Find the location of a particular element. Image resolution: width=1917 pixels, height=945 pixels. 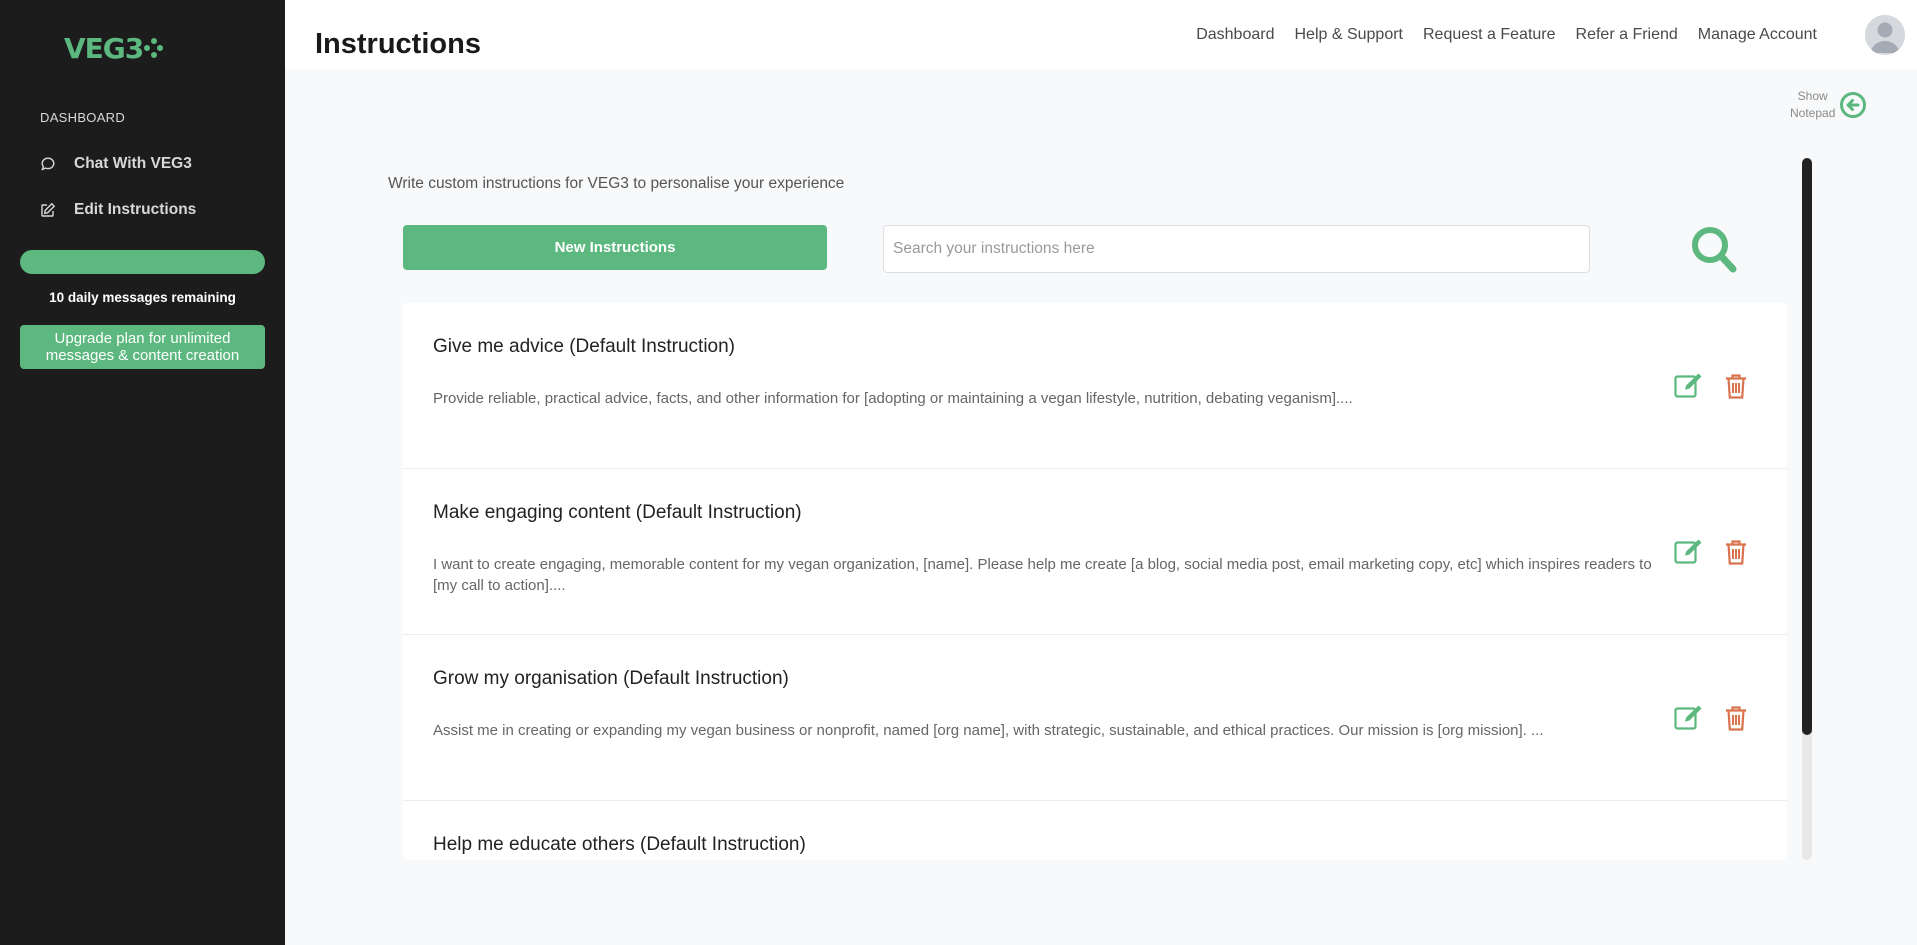

nav-dashboard: Dashboard is located at coordinates (1235, 35).